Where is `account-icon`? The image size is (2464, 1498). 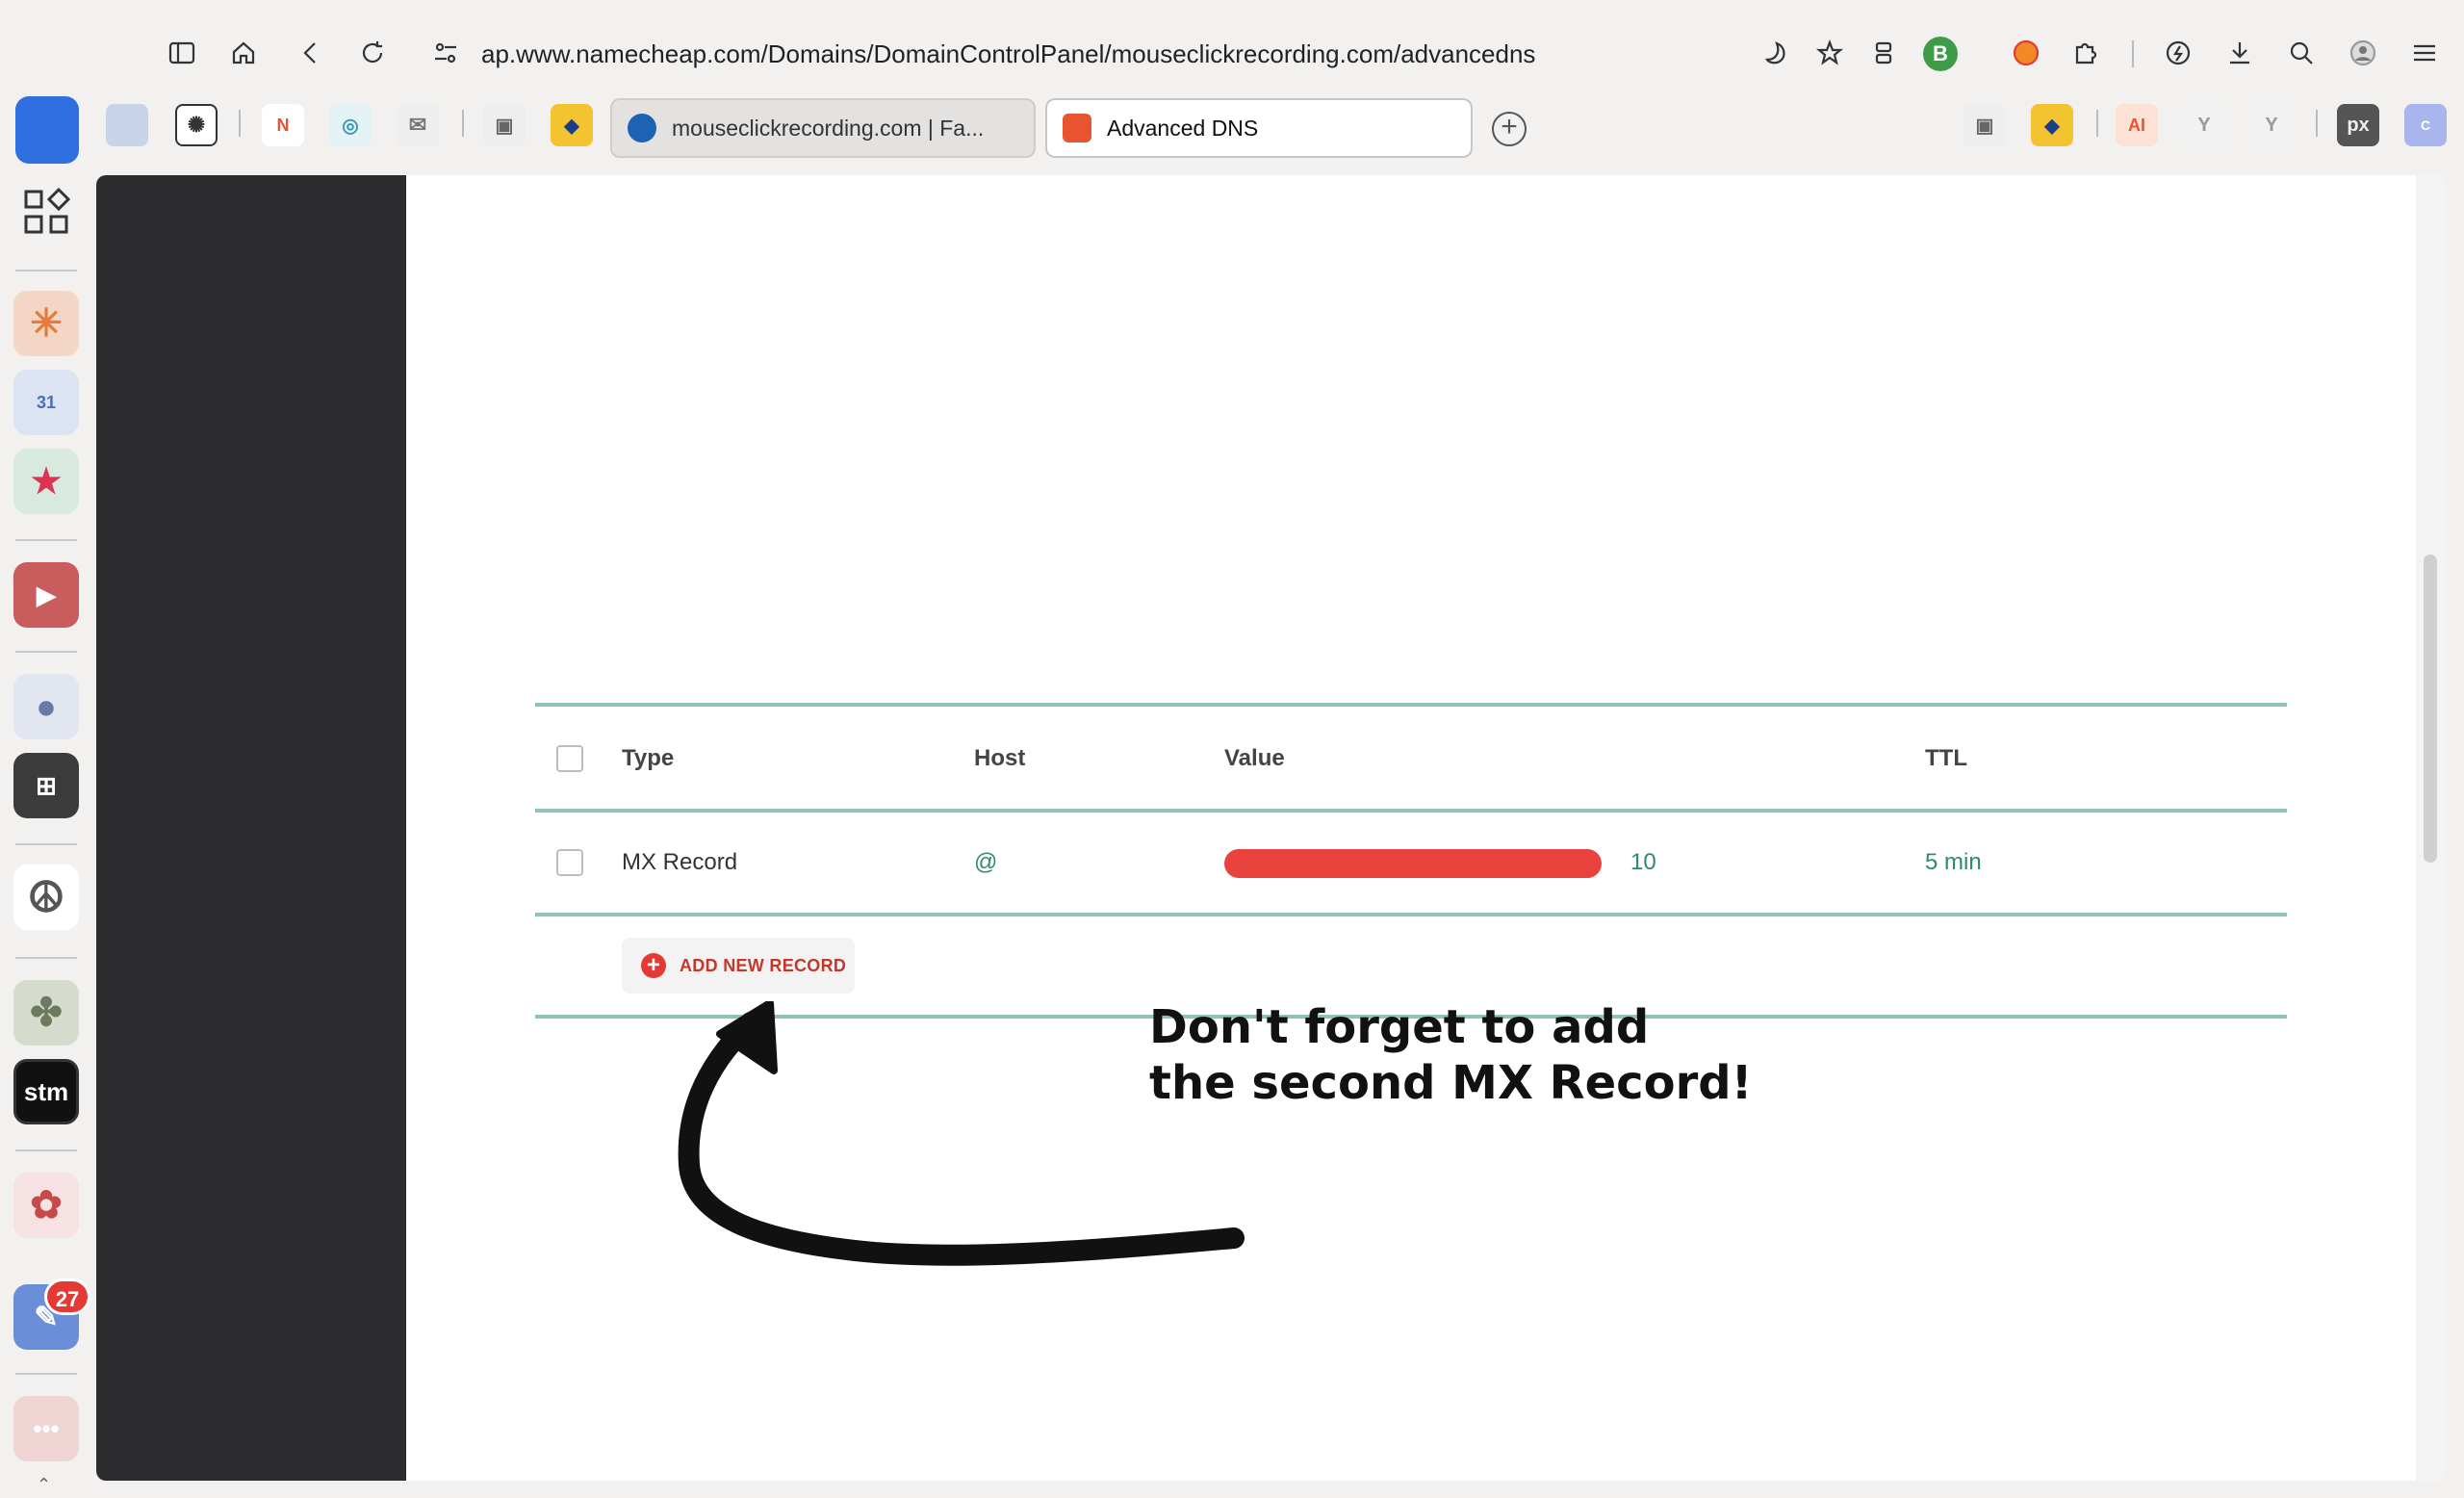
account-icon is located at coordinates (2363, 53).